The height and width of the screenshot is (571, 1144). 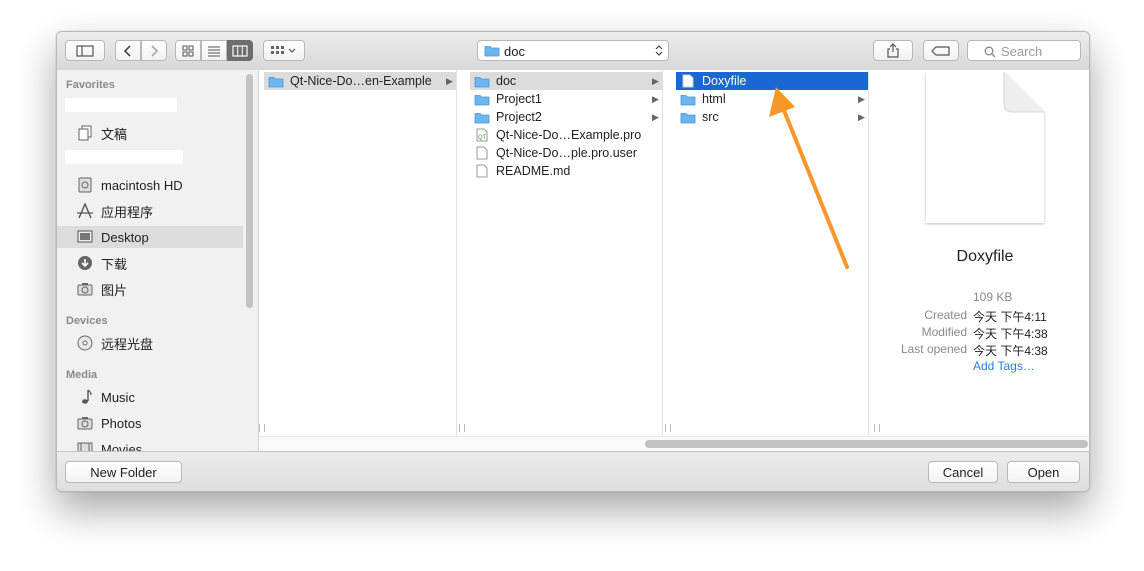 I want to click on sidebar-item-label: Desktop, so click(x=125, y=237).